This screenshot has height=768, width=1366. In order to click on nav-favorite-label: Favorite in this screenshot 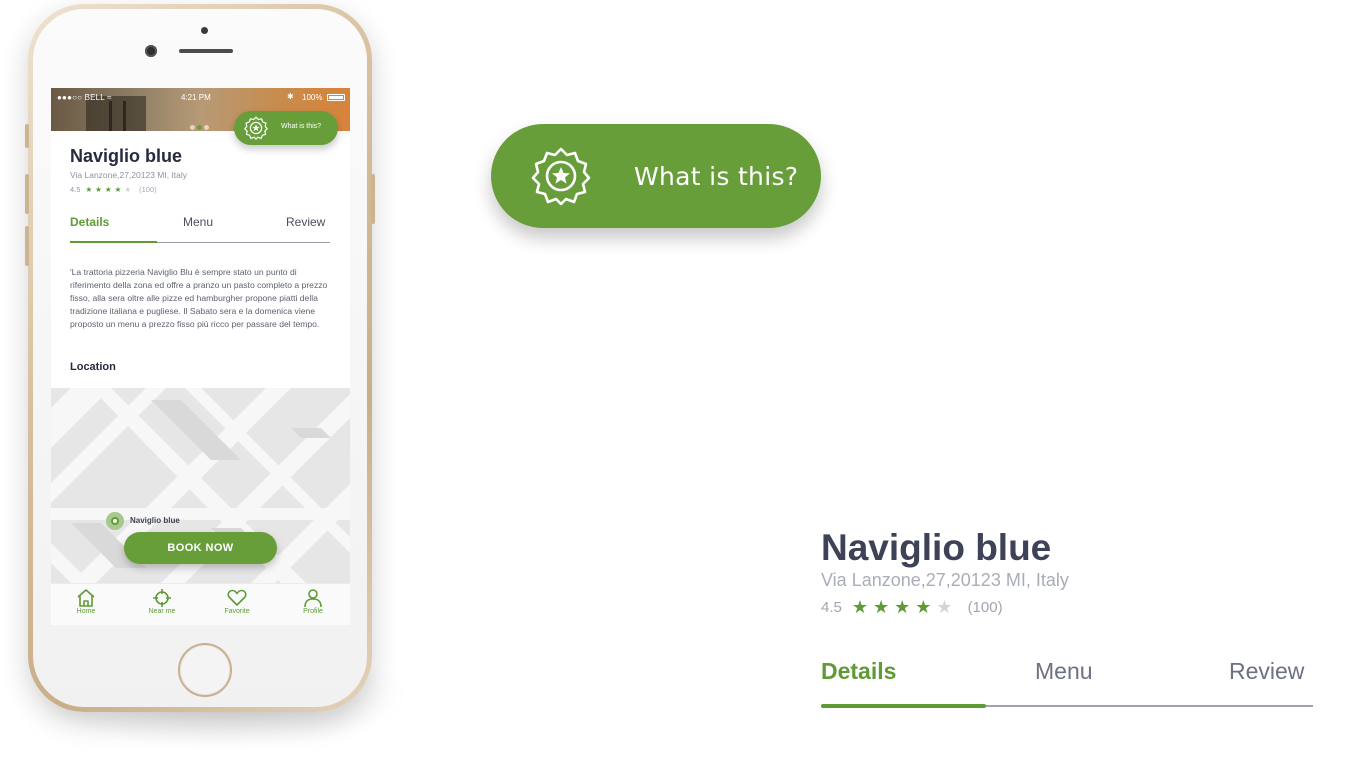, I will do `click(237, 611)`.